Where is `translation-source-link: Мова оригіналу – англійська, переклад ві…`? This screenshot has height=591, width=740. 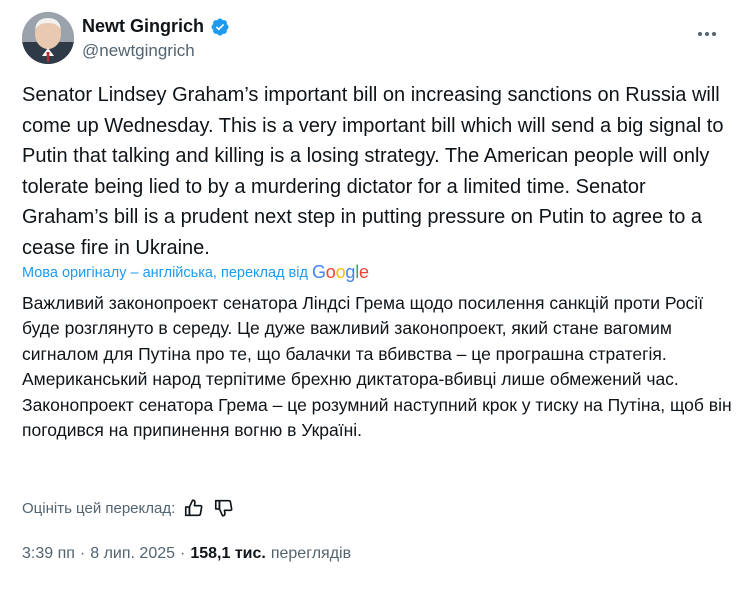
translation-source-link: Мова оригіналу – англійська, переклад ві… is located at coordinates (195, 272).